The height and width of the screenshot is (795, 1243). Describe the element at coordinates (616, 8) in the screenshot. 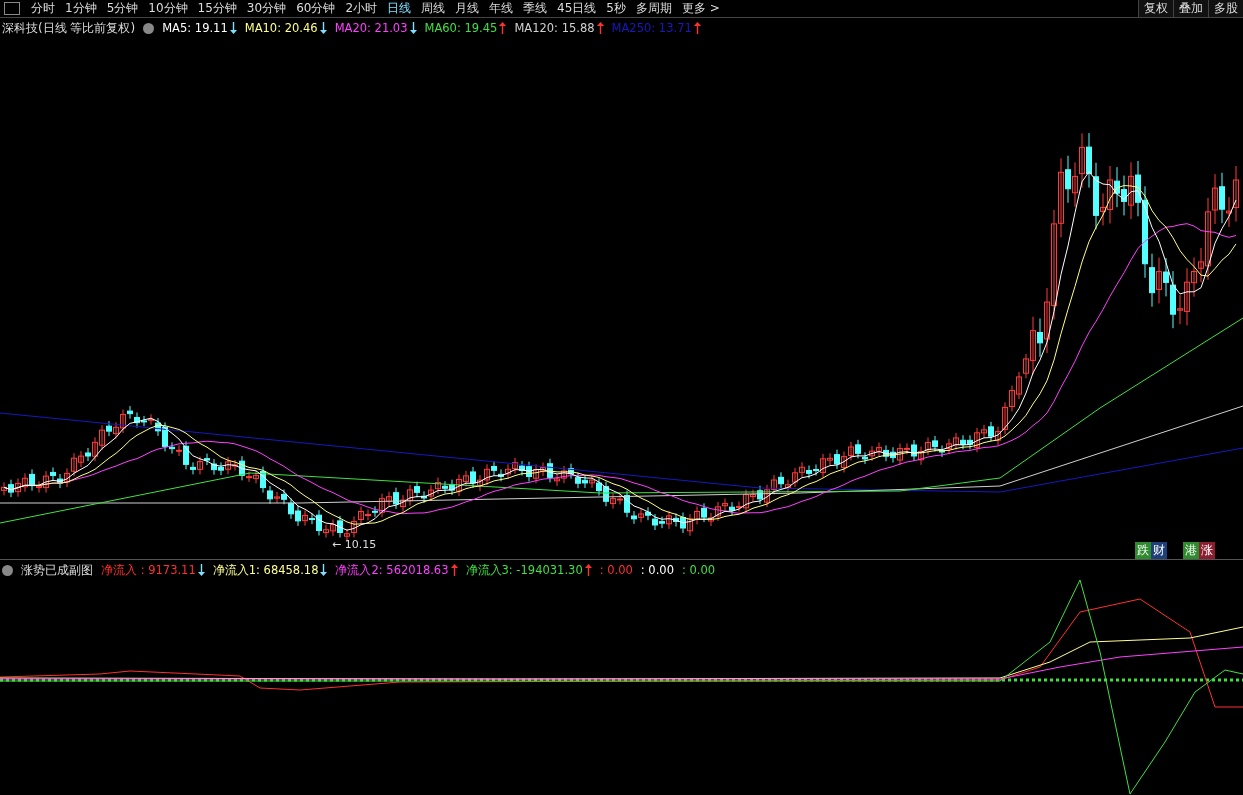

I see `period-tab: 5秒` at that location.